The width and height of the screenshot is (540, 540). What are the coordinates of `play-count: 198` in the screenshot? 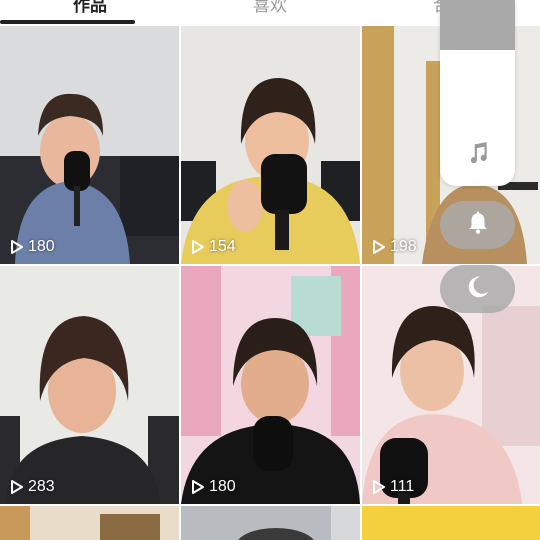 It's located at (394, 247).